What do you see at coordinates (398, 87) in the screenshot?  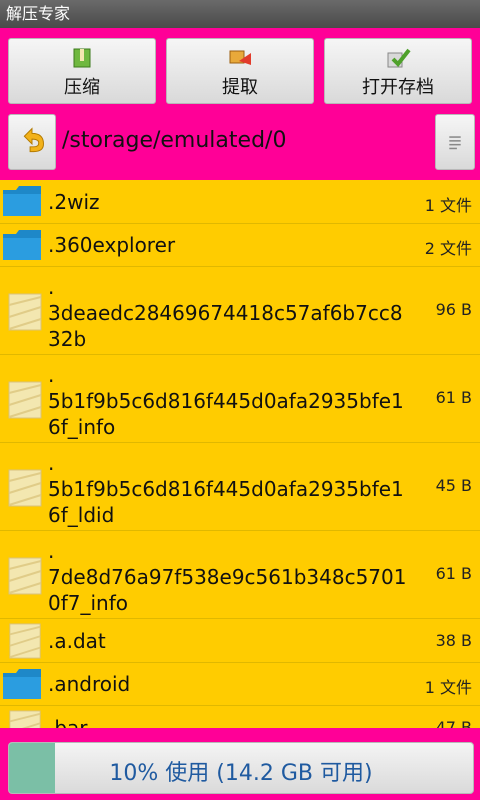 I see `open-archive-label: 打开存档` at bounding box center [398, 87].